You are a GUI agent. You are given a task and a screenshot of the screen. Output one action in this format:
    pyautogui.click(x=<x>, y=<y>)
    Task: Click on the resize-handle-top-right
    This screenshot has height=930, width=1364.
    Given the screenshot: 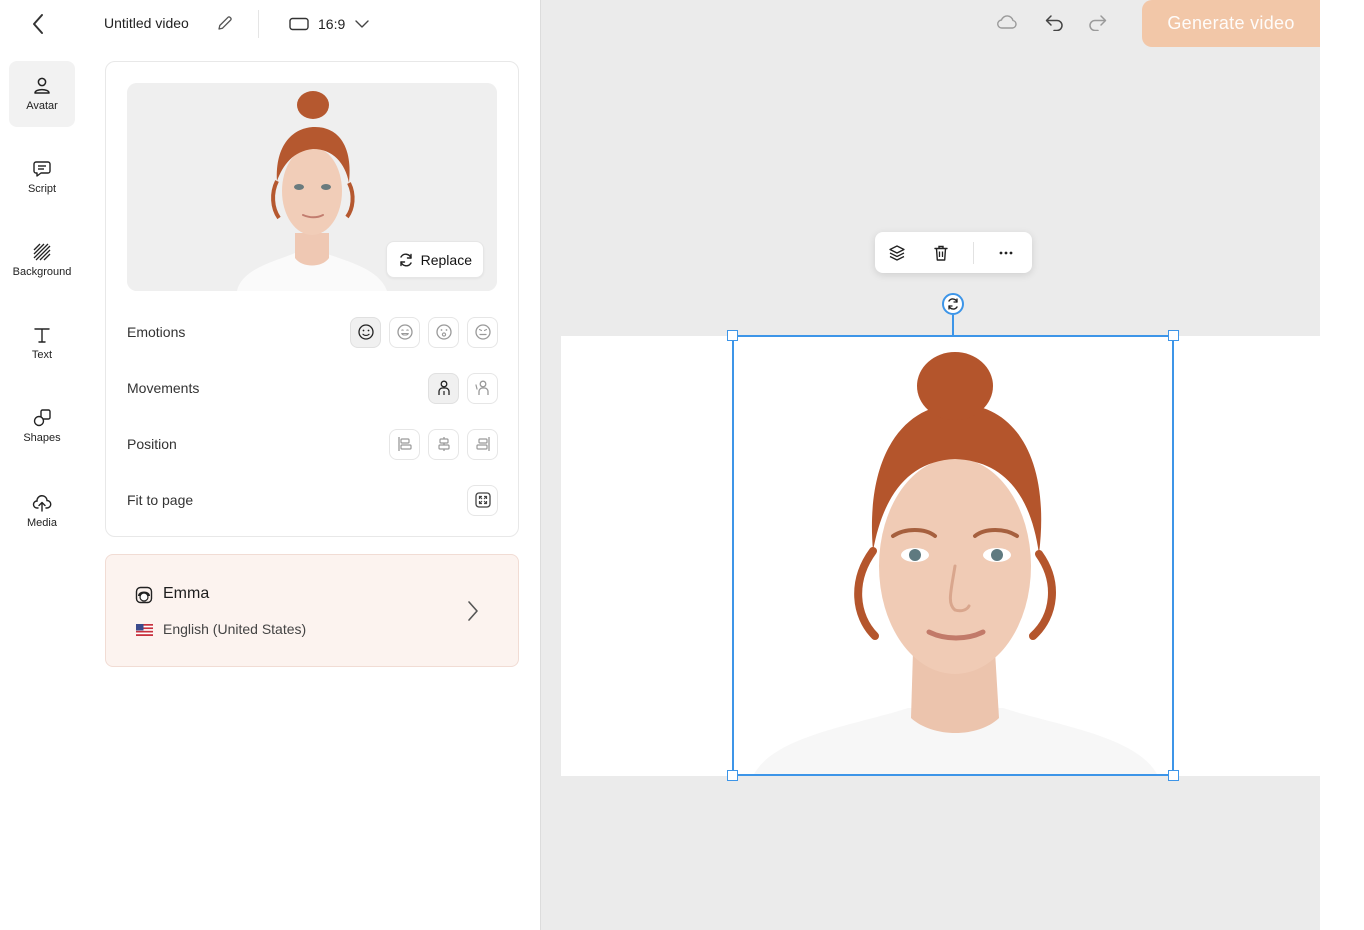 What is the action you would take?
    pyautogui.click(x=1173, y=335)
    